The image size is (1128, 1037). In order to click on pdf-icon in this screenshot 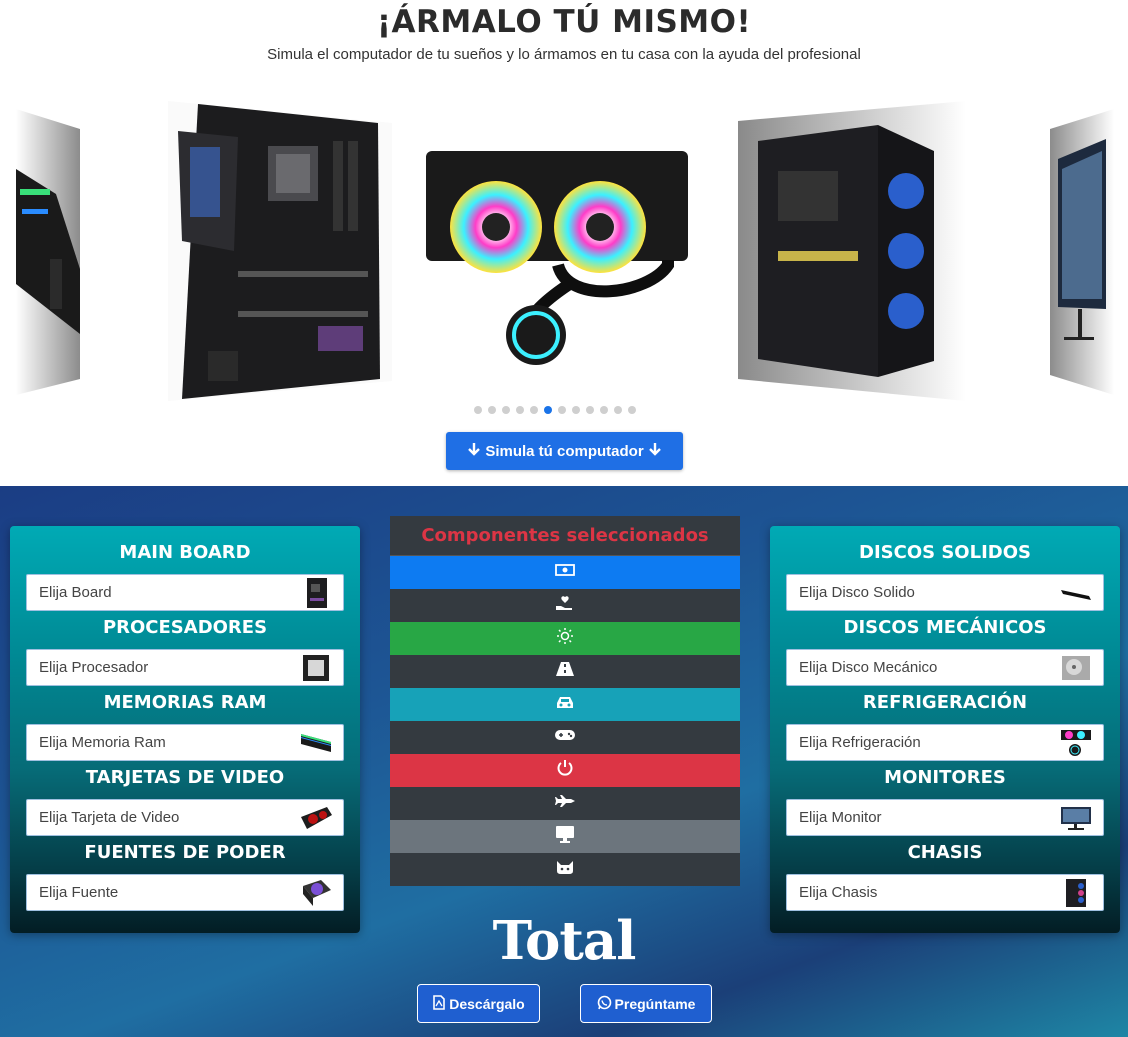, I will do `click(439, 1003)`.